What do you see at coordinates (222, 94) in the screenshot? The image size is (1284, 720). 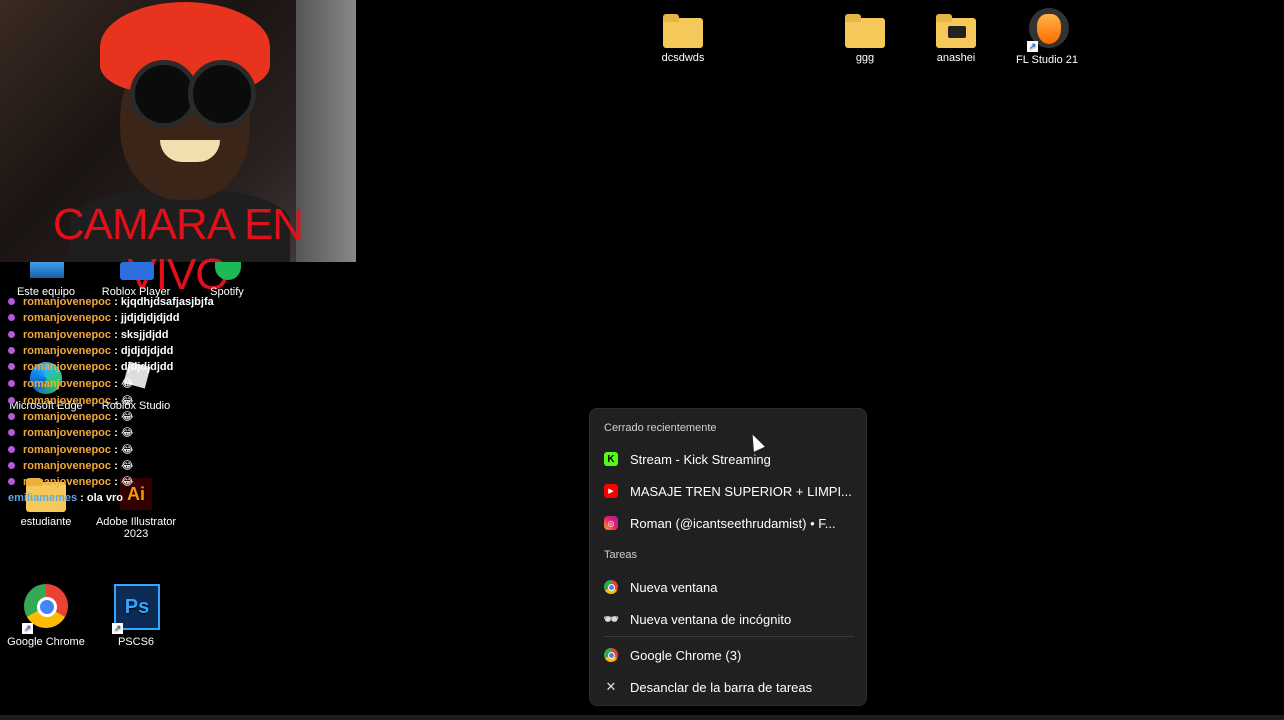 I see `webcam-person-goggle-right` at bounding box center [222, 94].